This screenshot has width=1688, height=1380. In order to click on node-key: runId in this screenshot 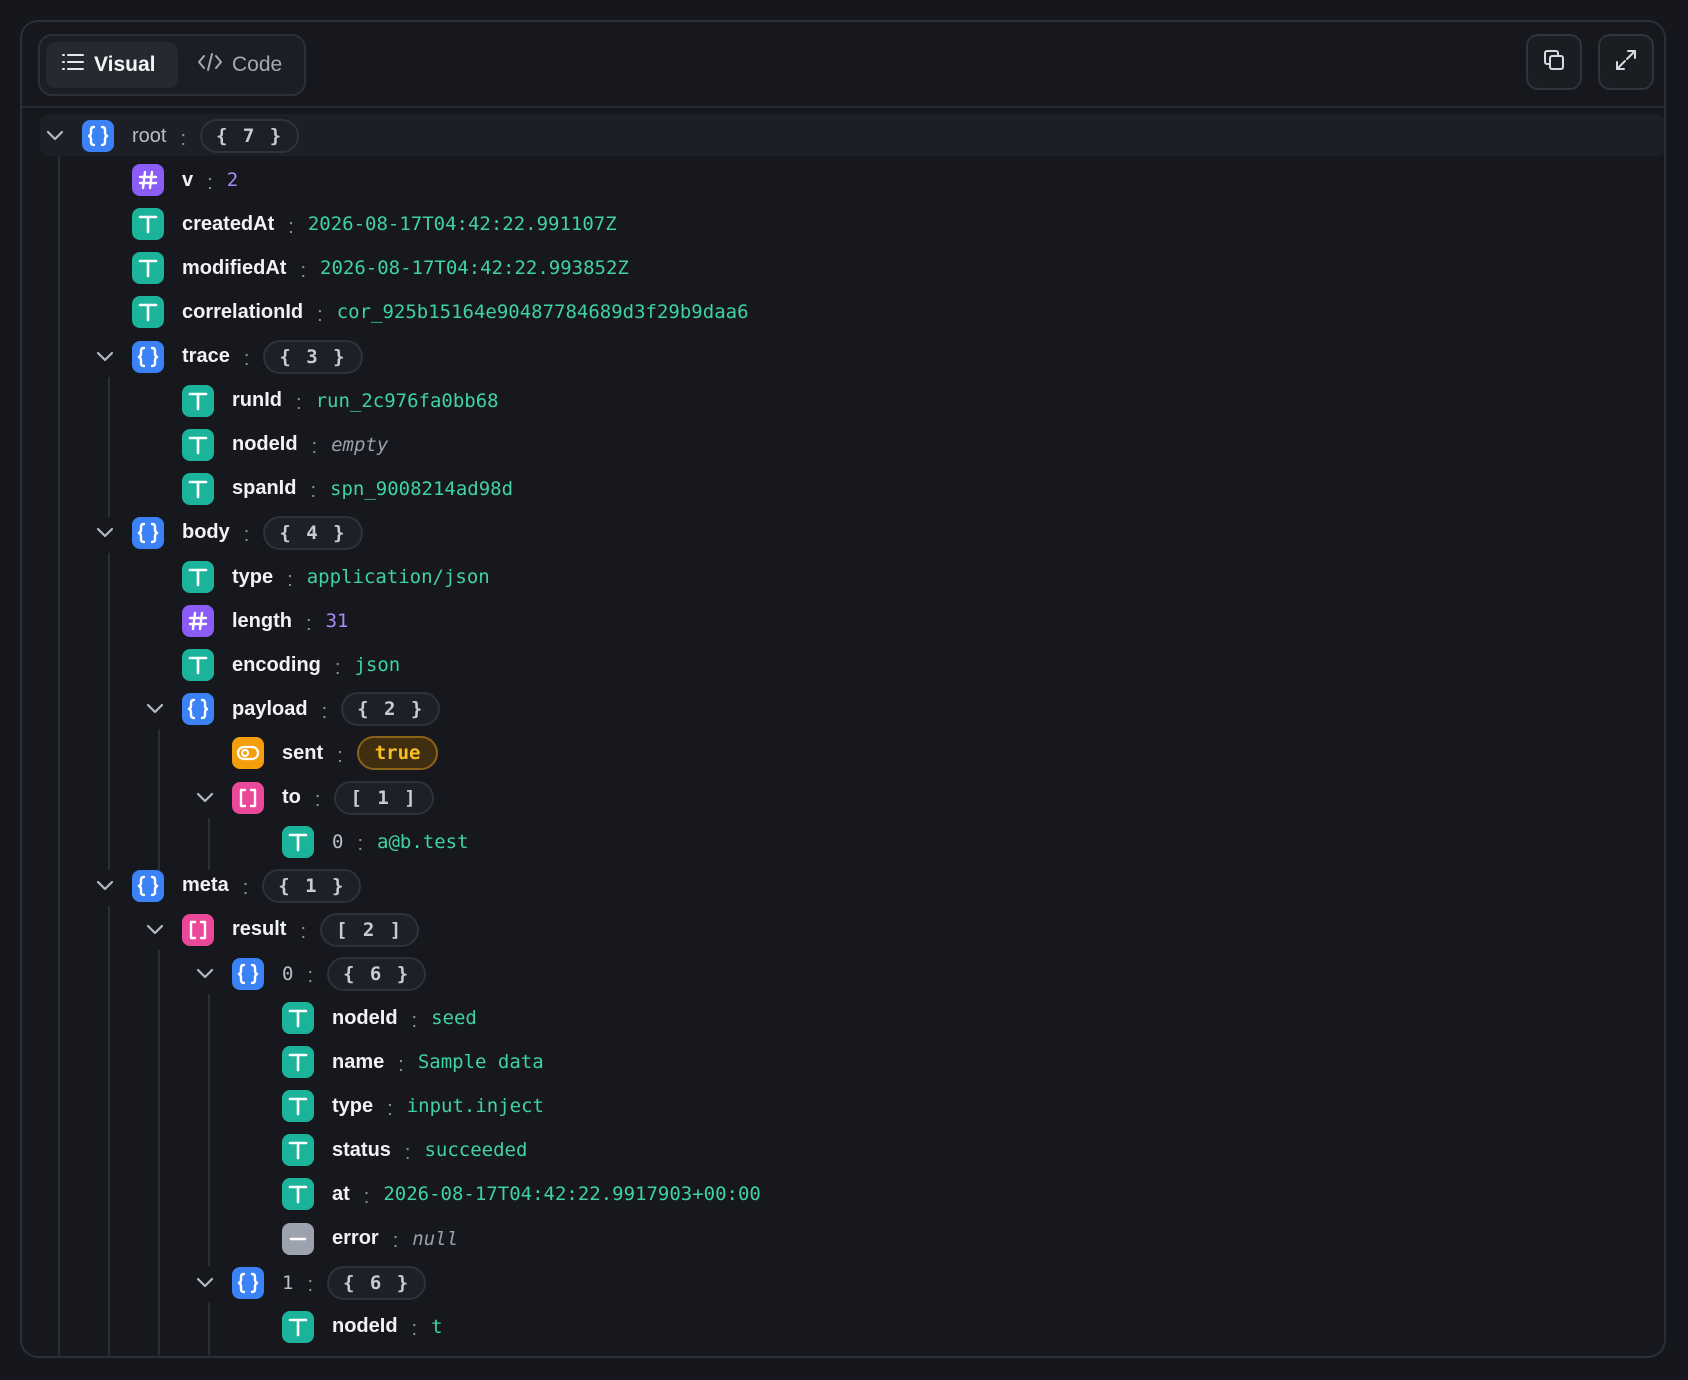, I will do `click(257, 400)`.